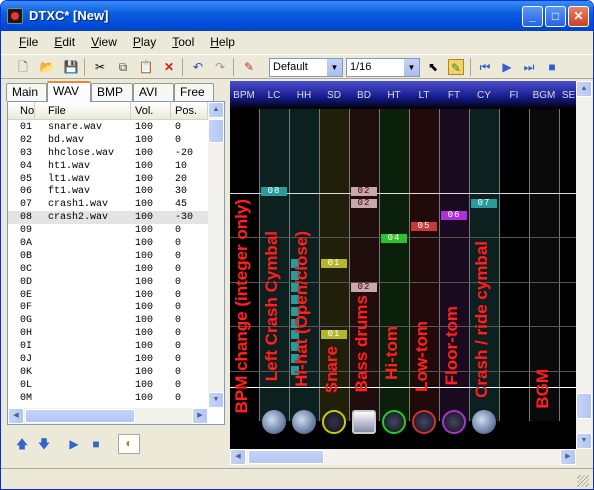 The height and width of the screenshot is (490, 594). I want to click on tab-wav: WAV, so click(69, 91).